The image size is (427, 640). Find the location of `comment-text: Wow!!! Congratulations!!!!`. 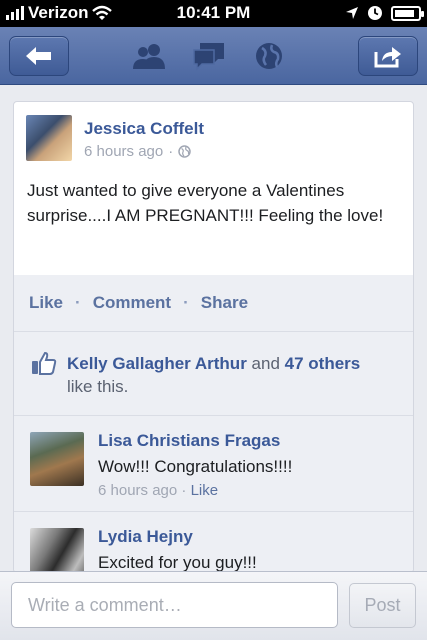

comment-text: Wow!!! Congratulations!!!! is located at coordinates (195, 466).